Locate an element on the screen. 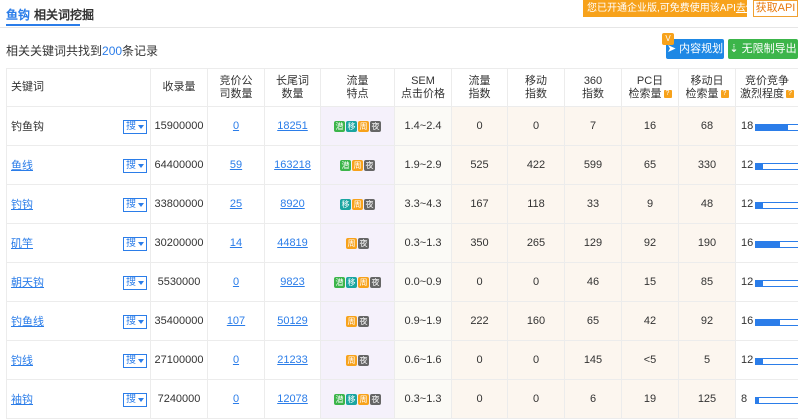  col-sem-line2: 点击价格 is located at coordinates (423, 94).